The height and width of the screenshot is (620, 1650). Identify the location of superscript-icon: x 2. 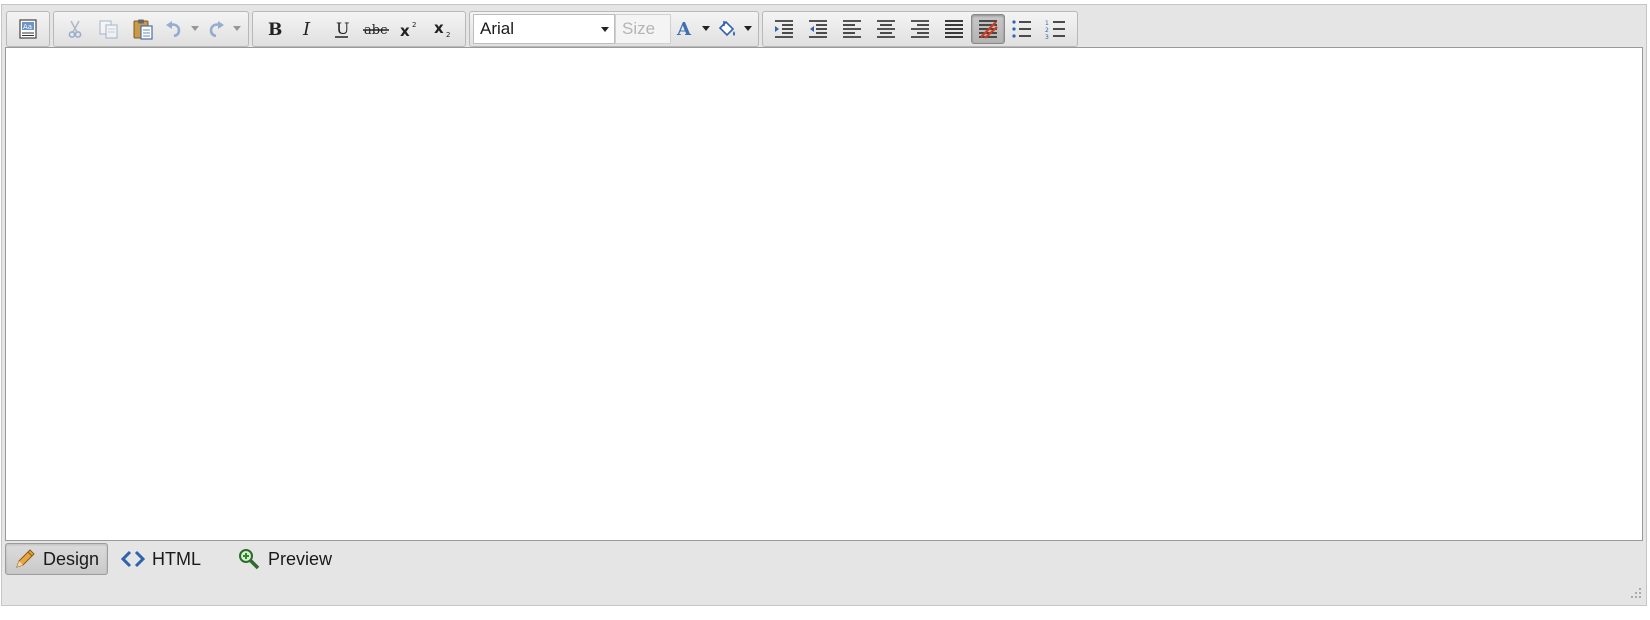
(408, 30).